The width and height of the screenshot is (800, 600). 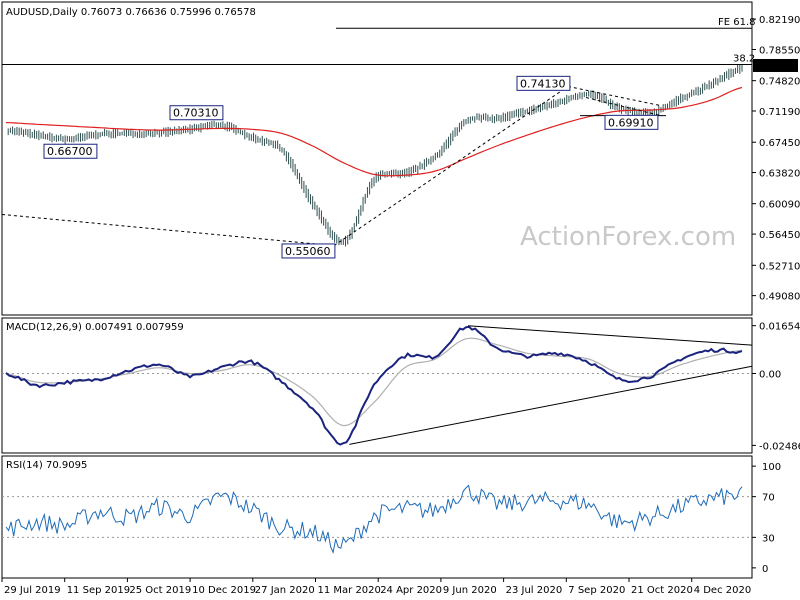 What do you see at coordinates (98, 590) in the screenshot?
I see `x-tick-label: 11 Sep 2019` at bounding box center [98, 590].